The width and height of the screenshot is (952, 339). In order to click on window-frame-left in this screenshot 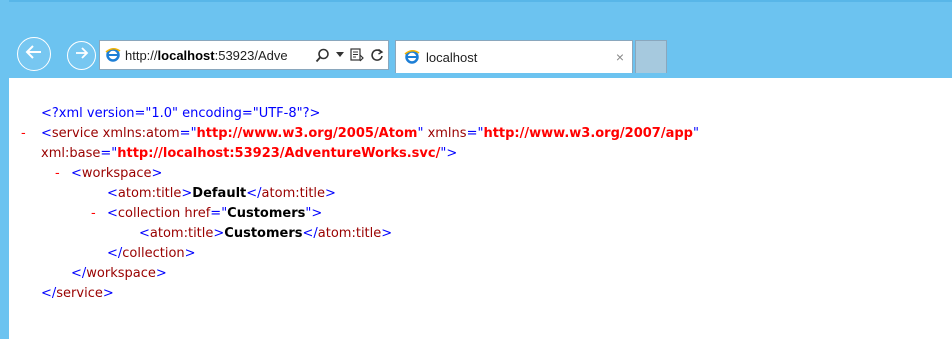, I will do `click(4, 169)`.